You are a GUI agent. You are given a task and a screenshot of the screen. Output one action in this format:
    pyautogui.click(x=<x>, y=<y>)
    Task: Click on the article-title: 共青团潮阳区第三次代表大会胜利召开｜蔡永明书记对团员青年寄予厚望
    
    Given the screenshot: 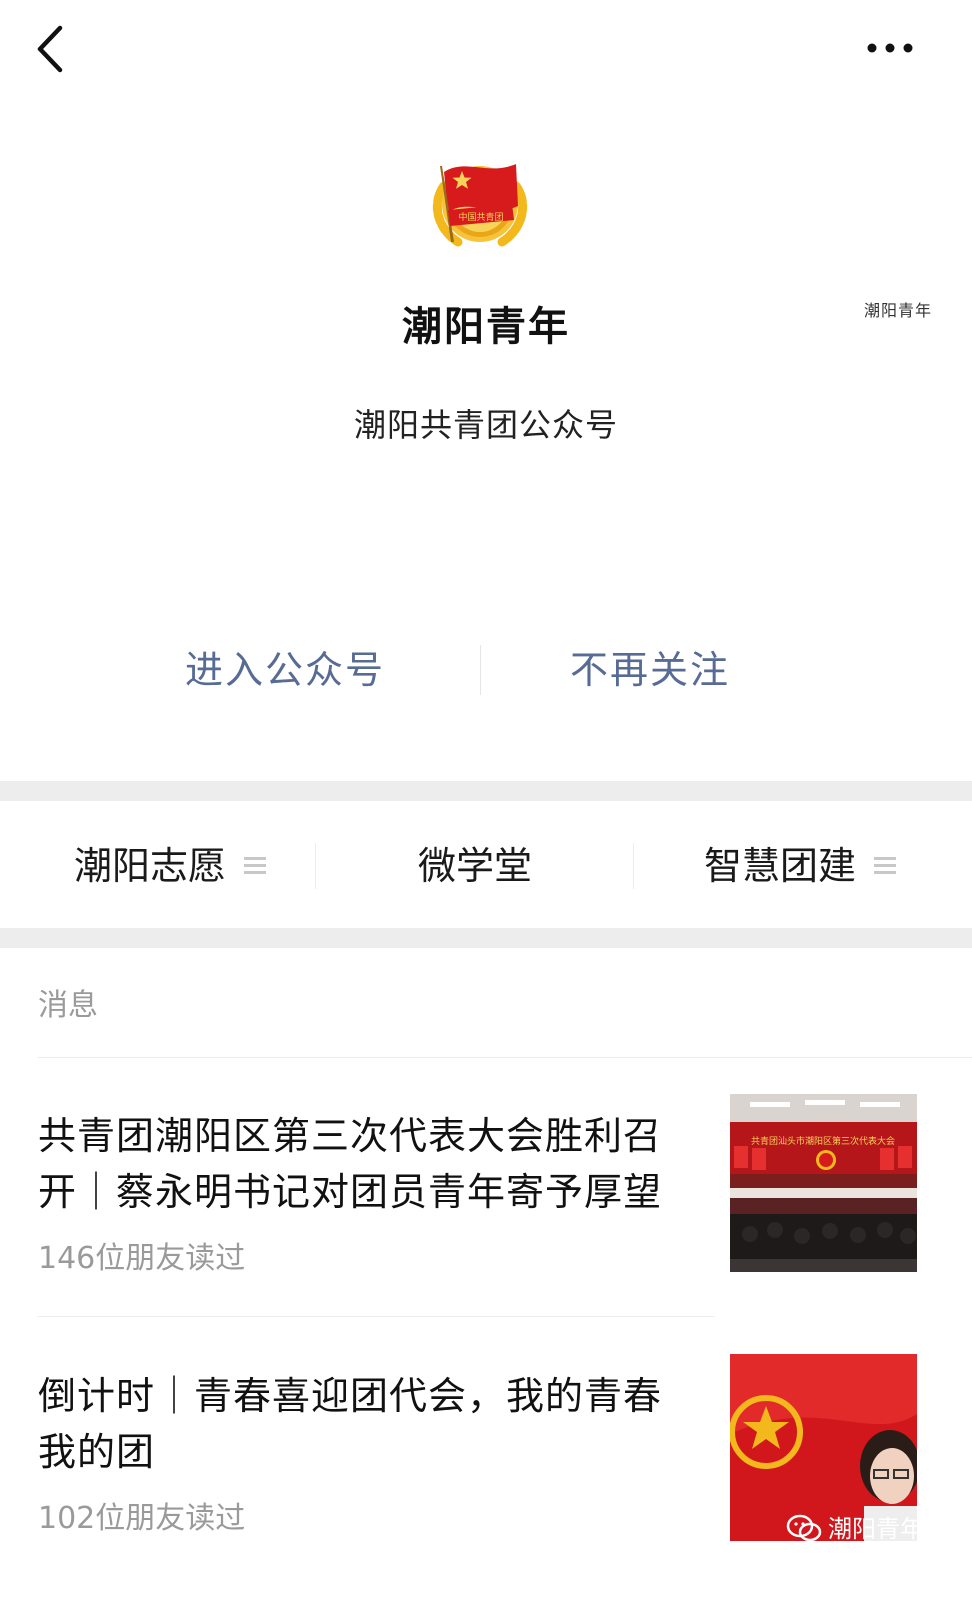 What is the action you would take?
    pyautogui.click(x=350, y=1164)
    